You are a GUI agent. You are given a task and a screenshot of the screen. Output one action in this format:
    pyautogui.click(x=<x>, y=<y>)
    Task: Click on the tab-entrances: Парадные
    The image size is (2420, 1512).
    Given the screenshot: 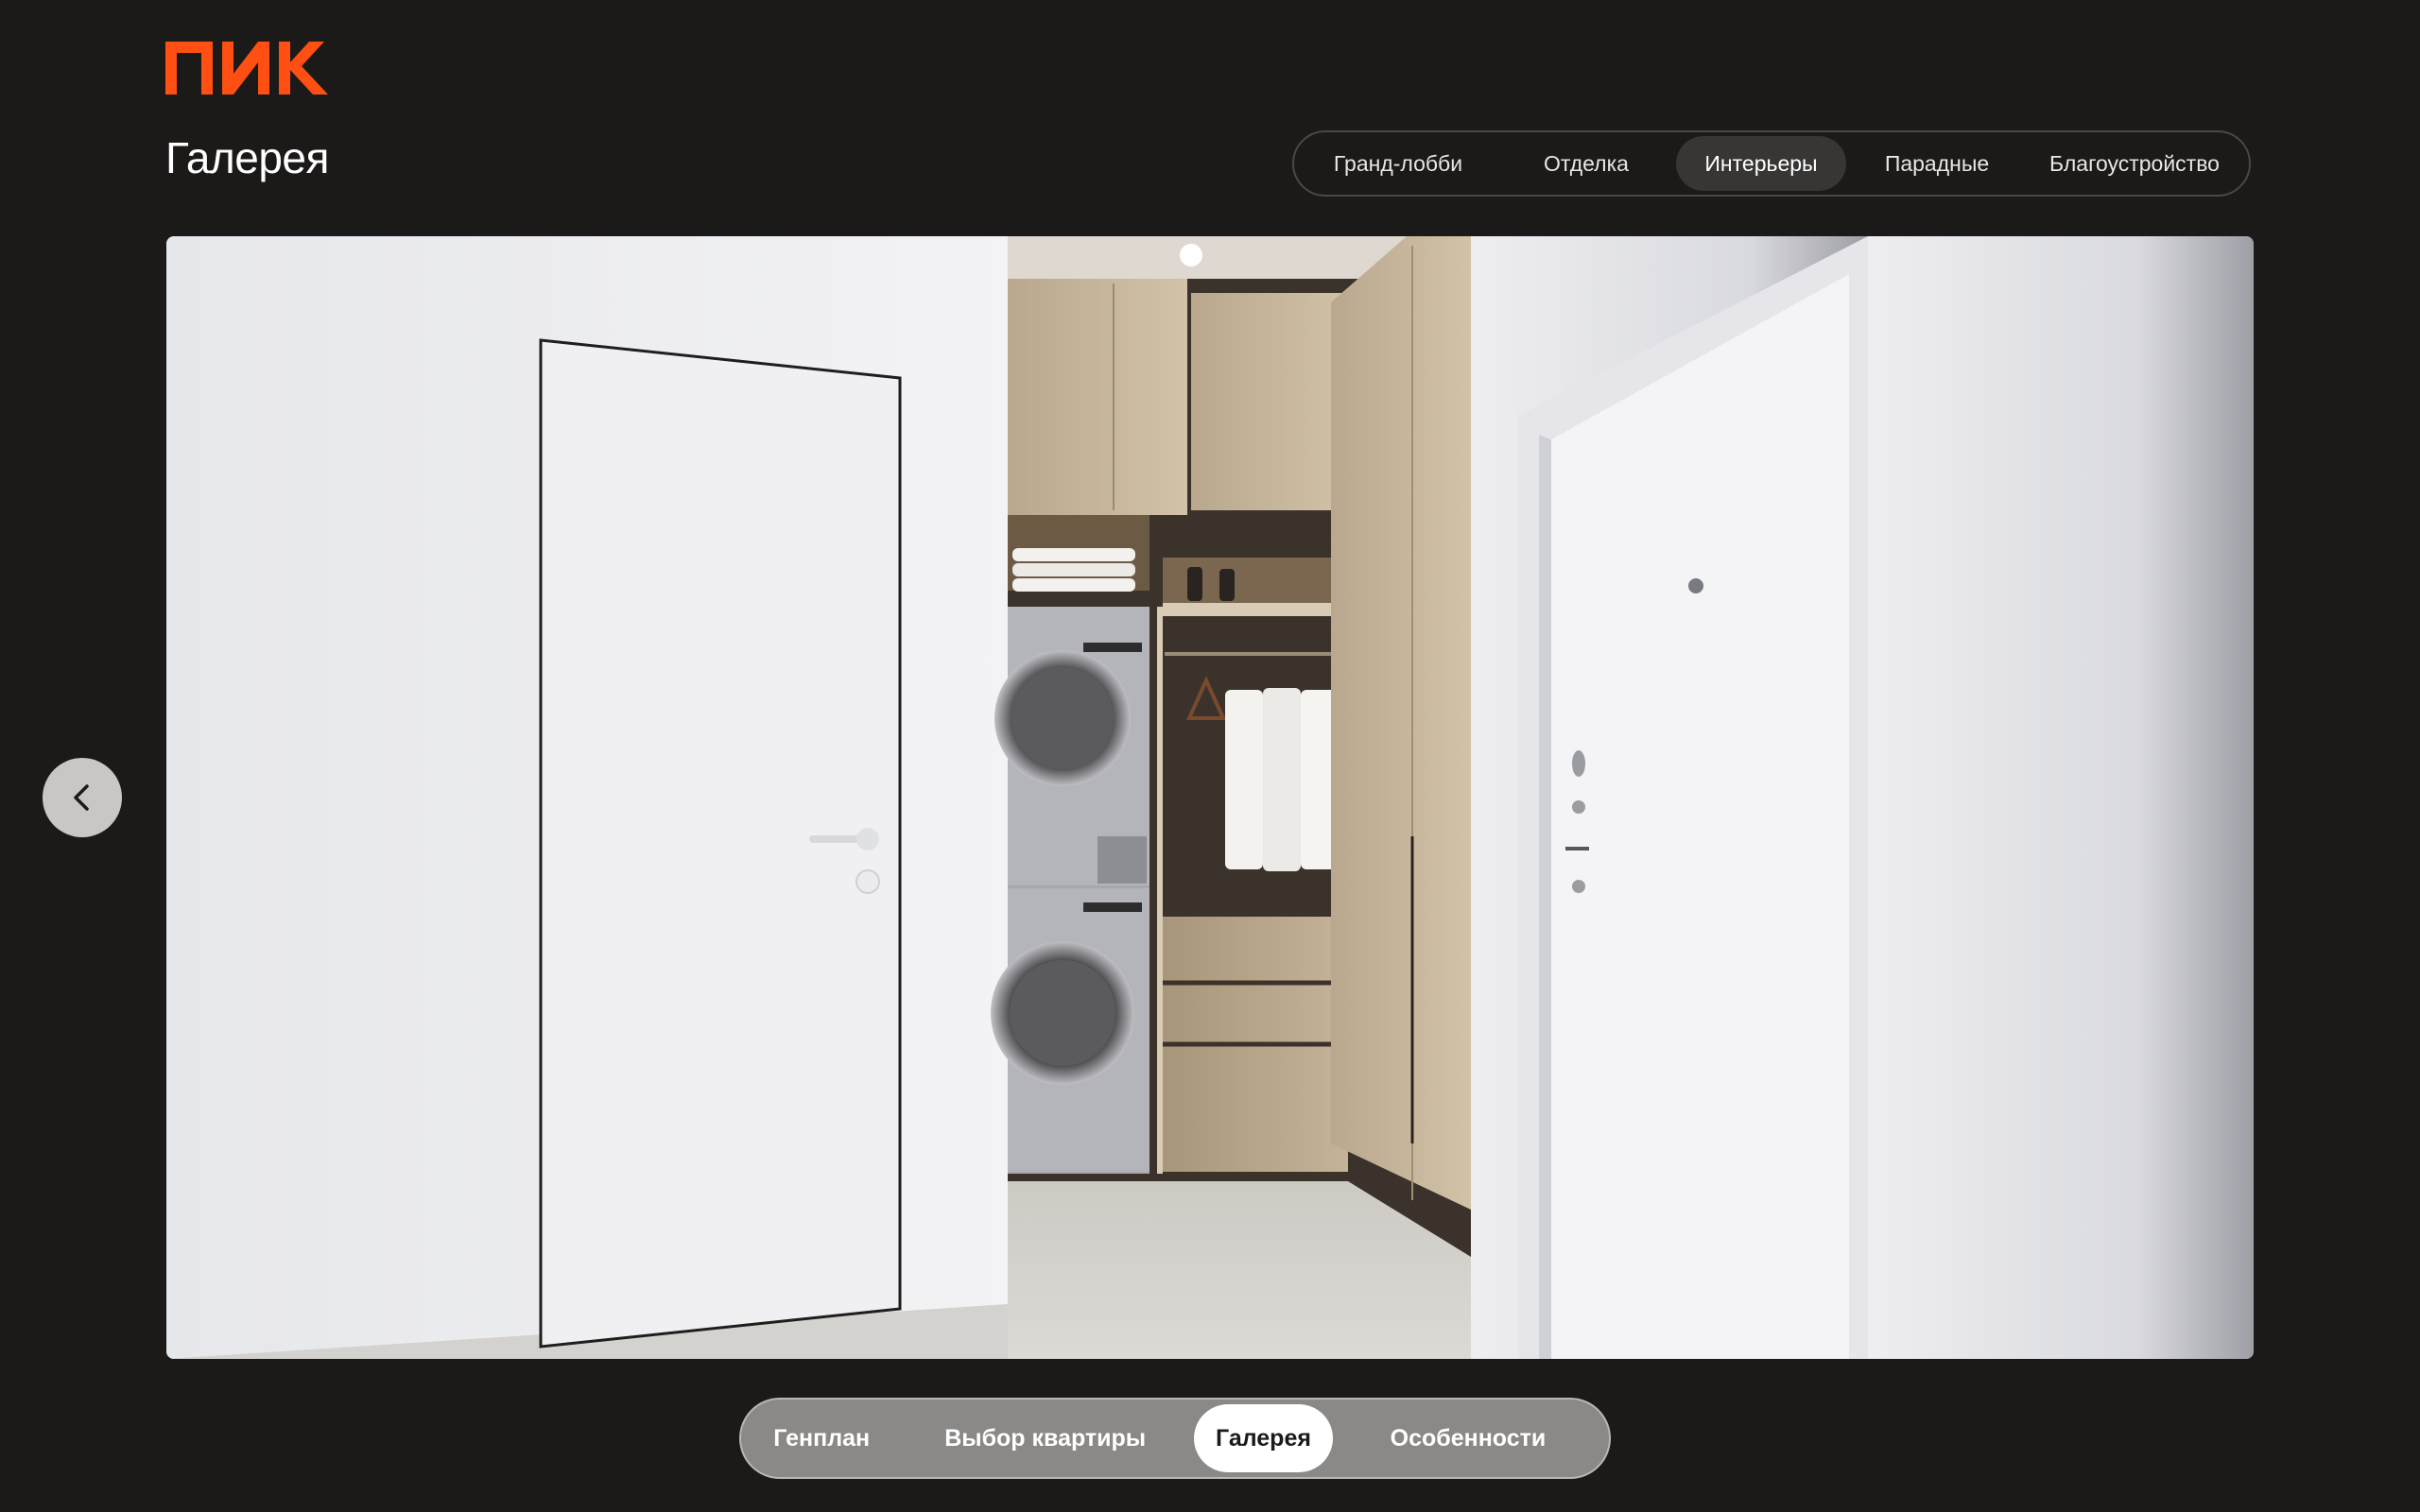 What is the action you would take?
    pyautogui.click(x=1937, y=163)
    